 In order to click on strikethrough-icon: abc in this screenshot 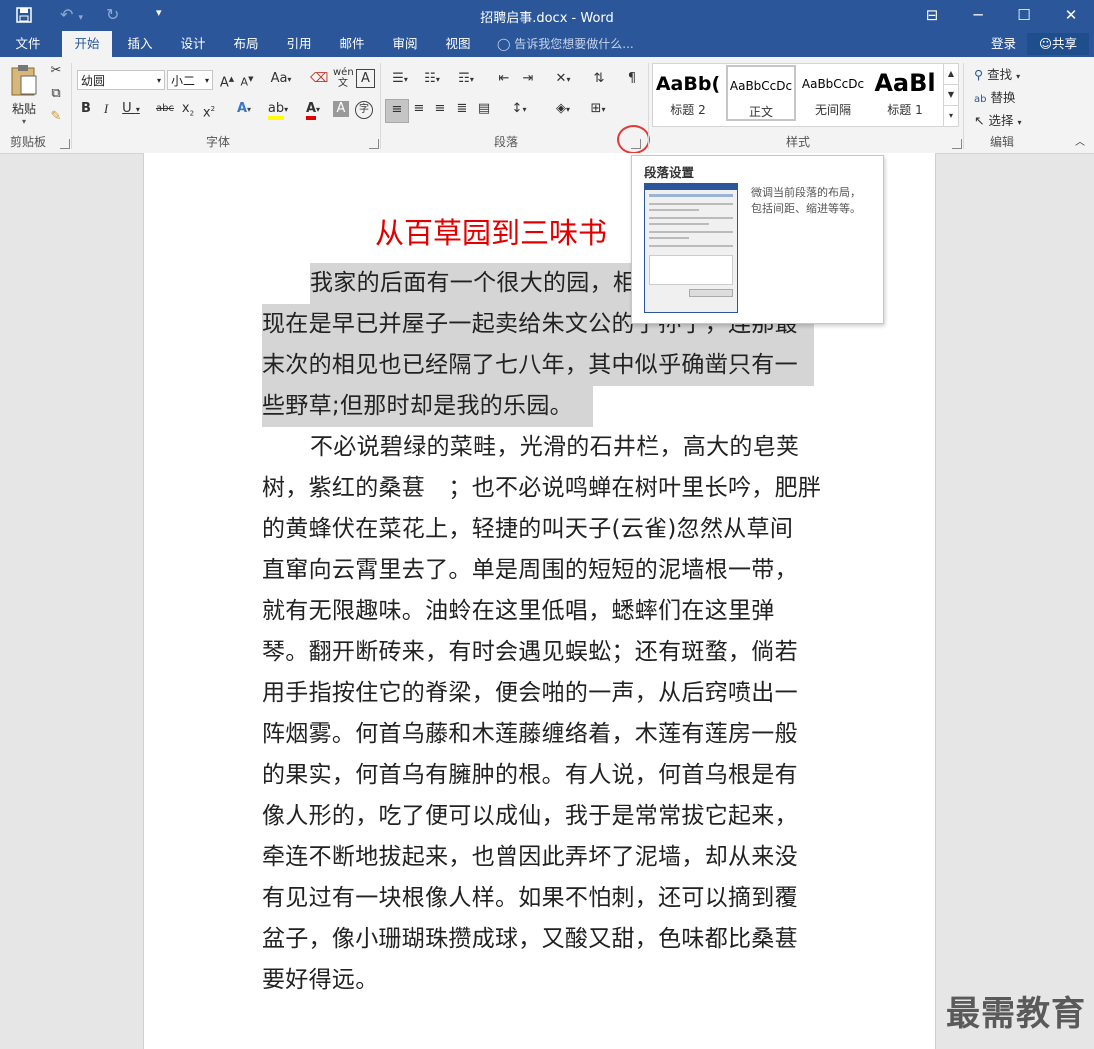, I will do `click(165, 110)`.